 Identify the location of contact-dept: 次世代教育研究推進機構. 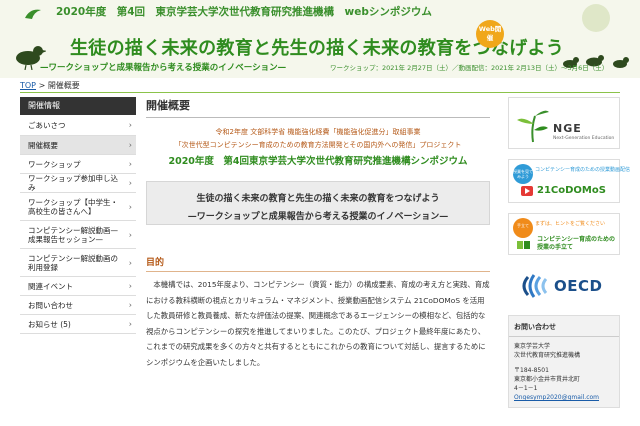
(547, 355).